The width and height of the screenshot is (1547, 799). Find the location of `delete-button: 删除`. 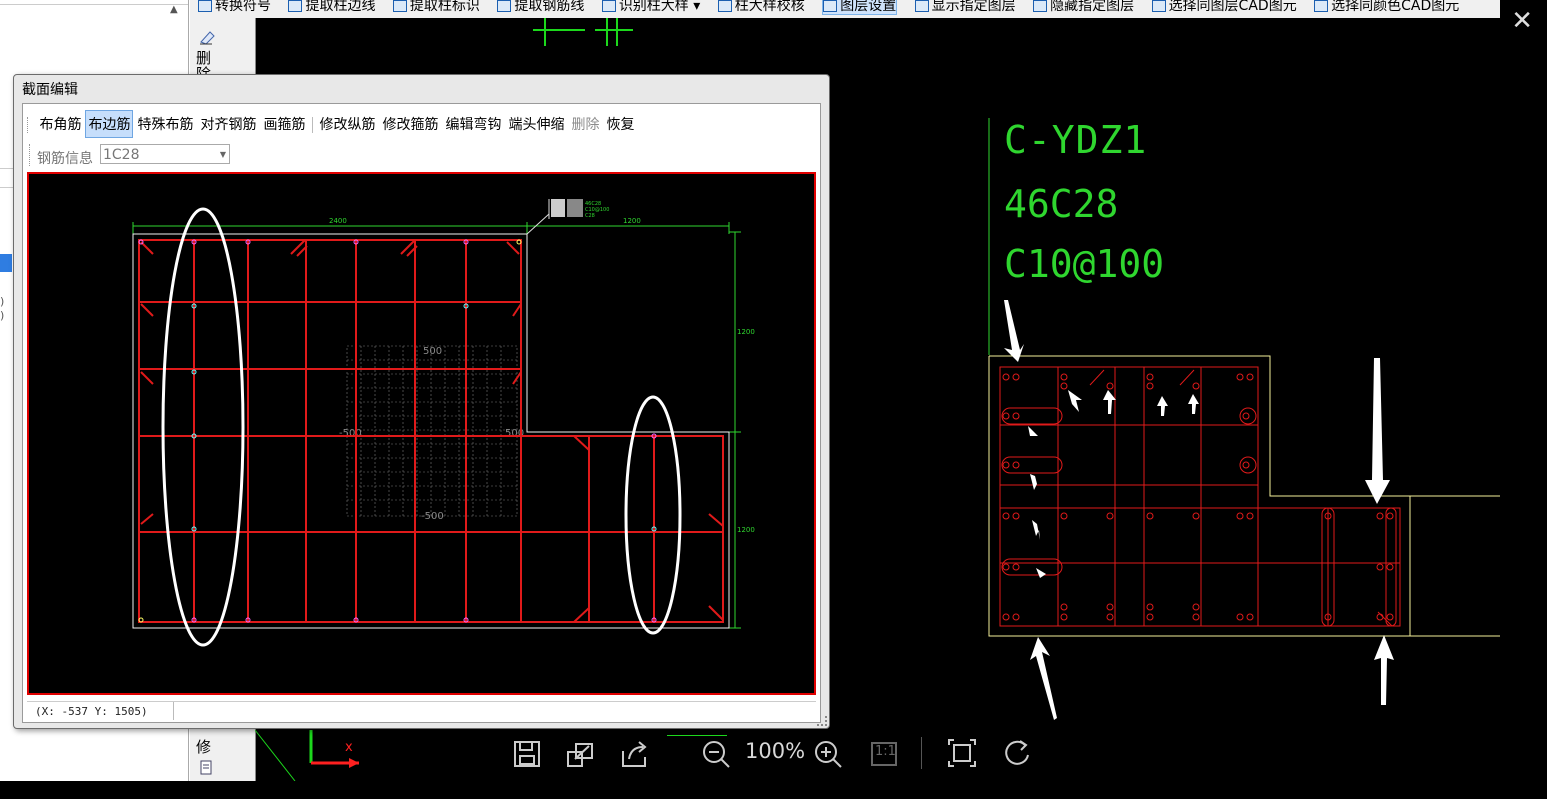

delete-button: 删除 is located at coordinates (585, 124).